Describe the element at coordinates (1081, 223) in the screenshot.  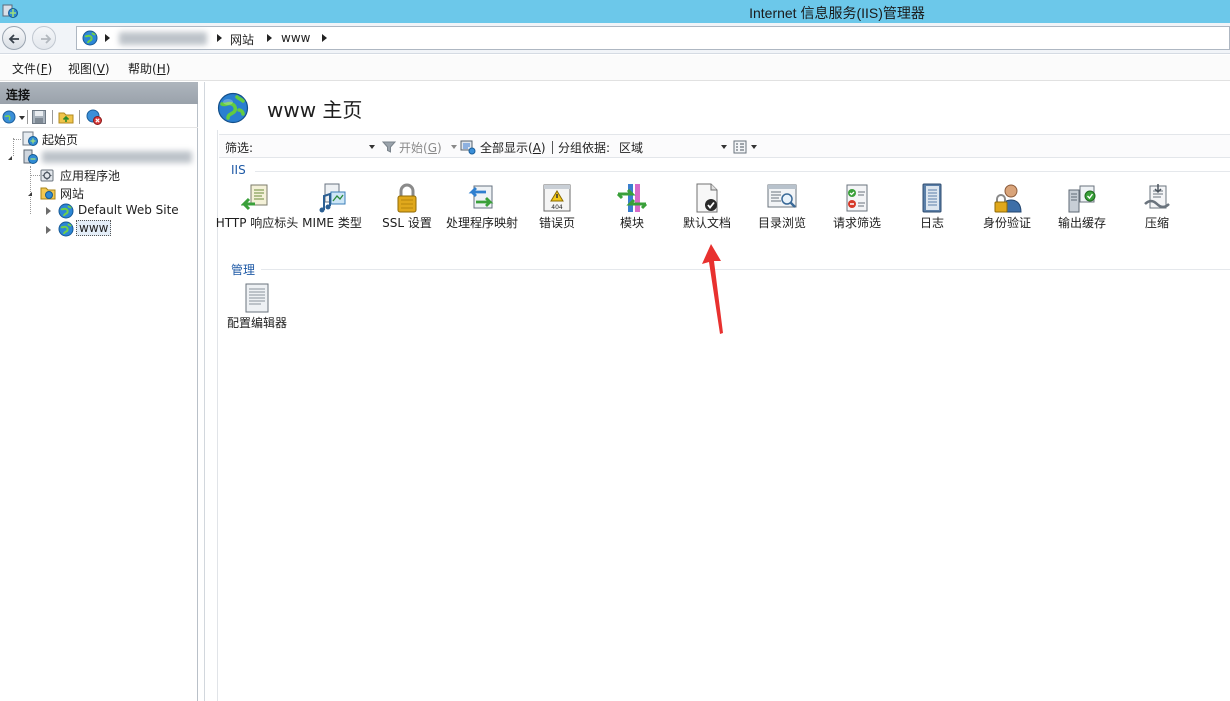
I see `feature-label: 输出缓存` at that location.